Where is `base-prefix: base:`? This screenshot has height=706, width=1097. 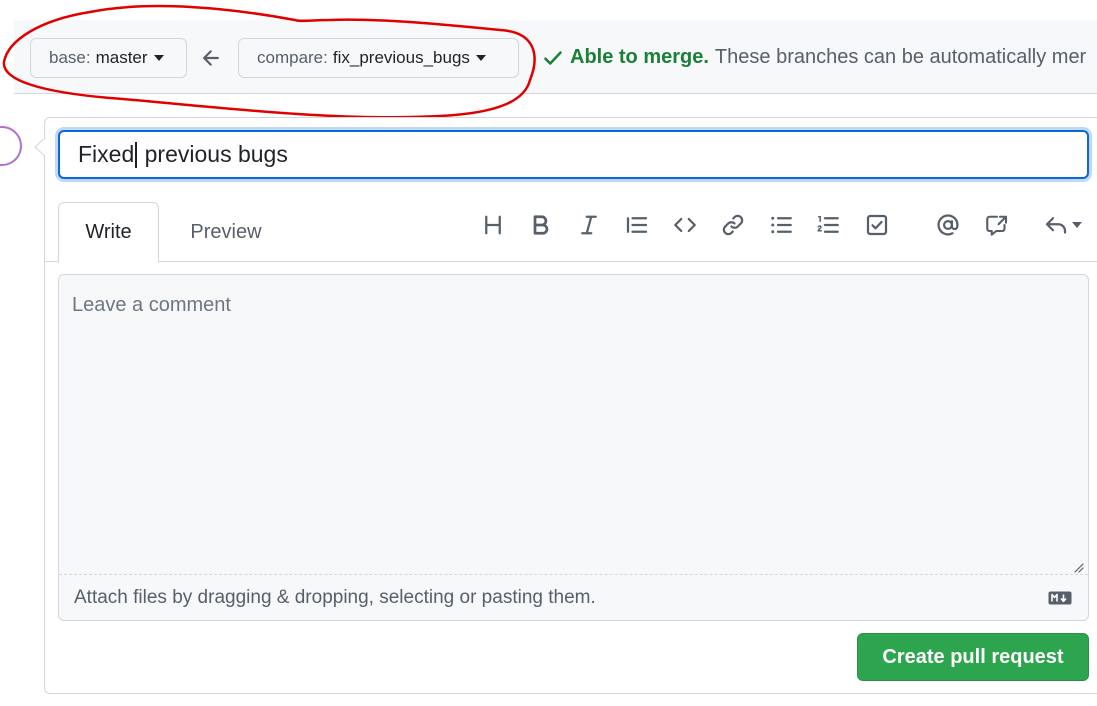 base-prefix: base: is located at coordinates (70, 57).